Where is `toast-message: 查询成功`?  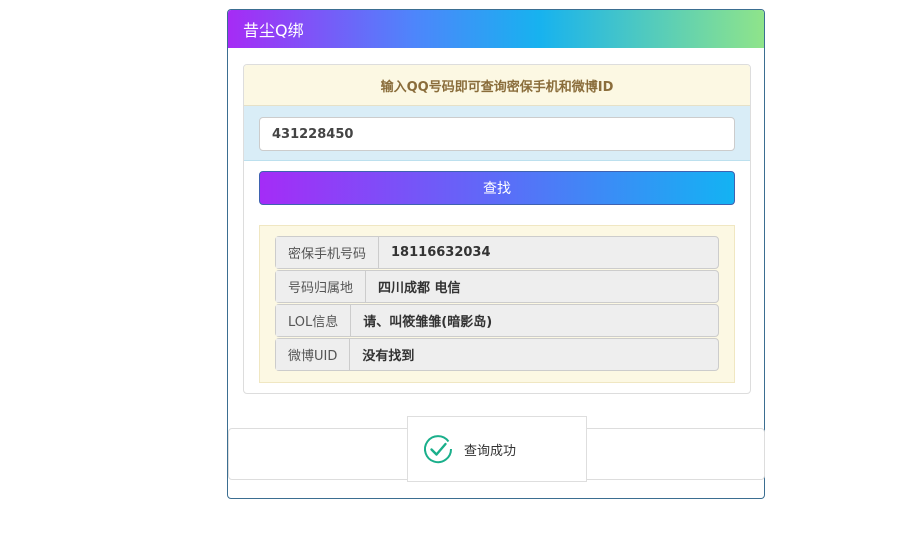 toast-message: 查询成功 is located at coordinates (490, 451).